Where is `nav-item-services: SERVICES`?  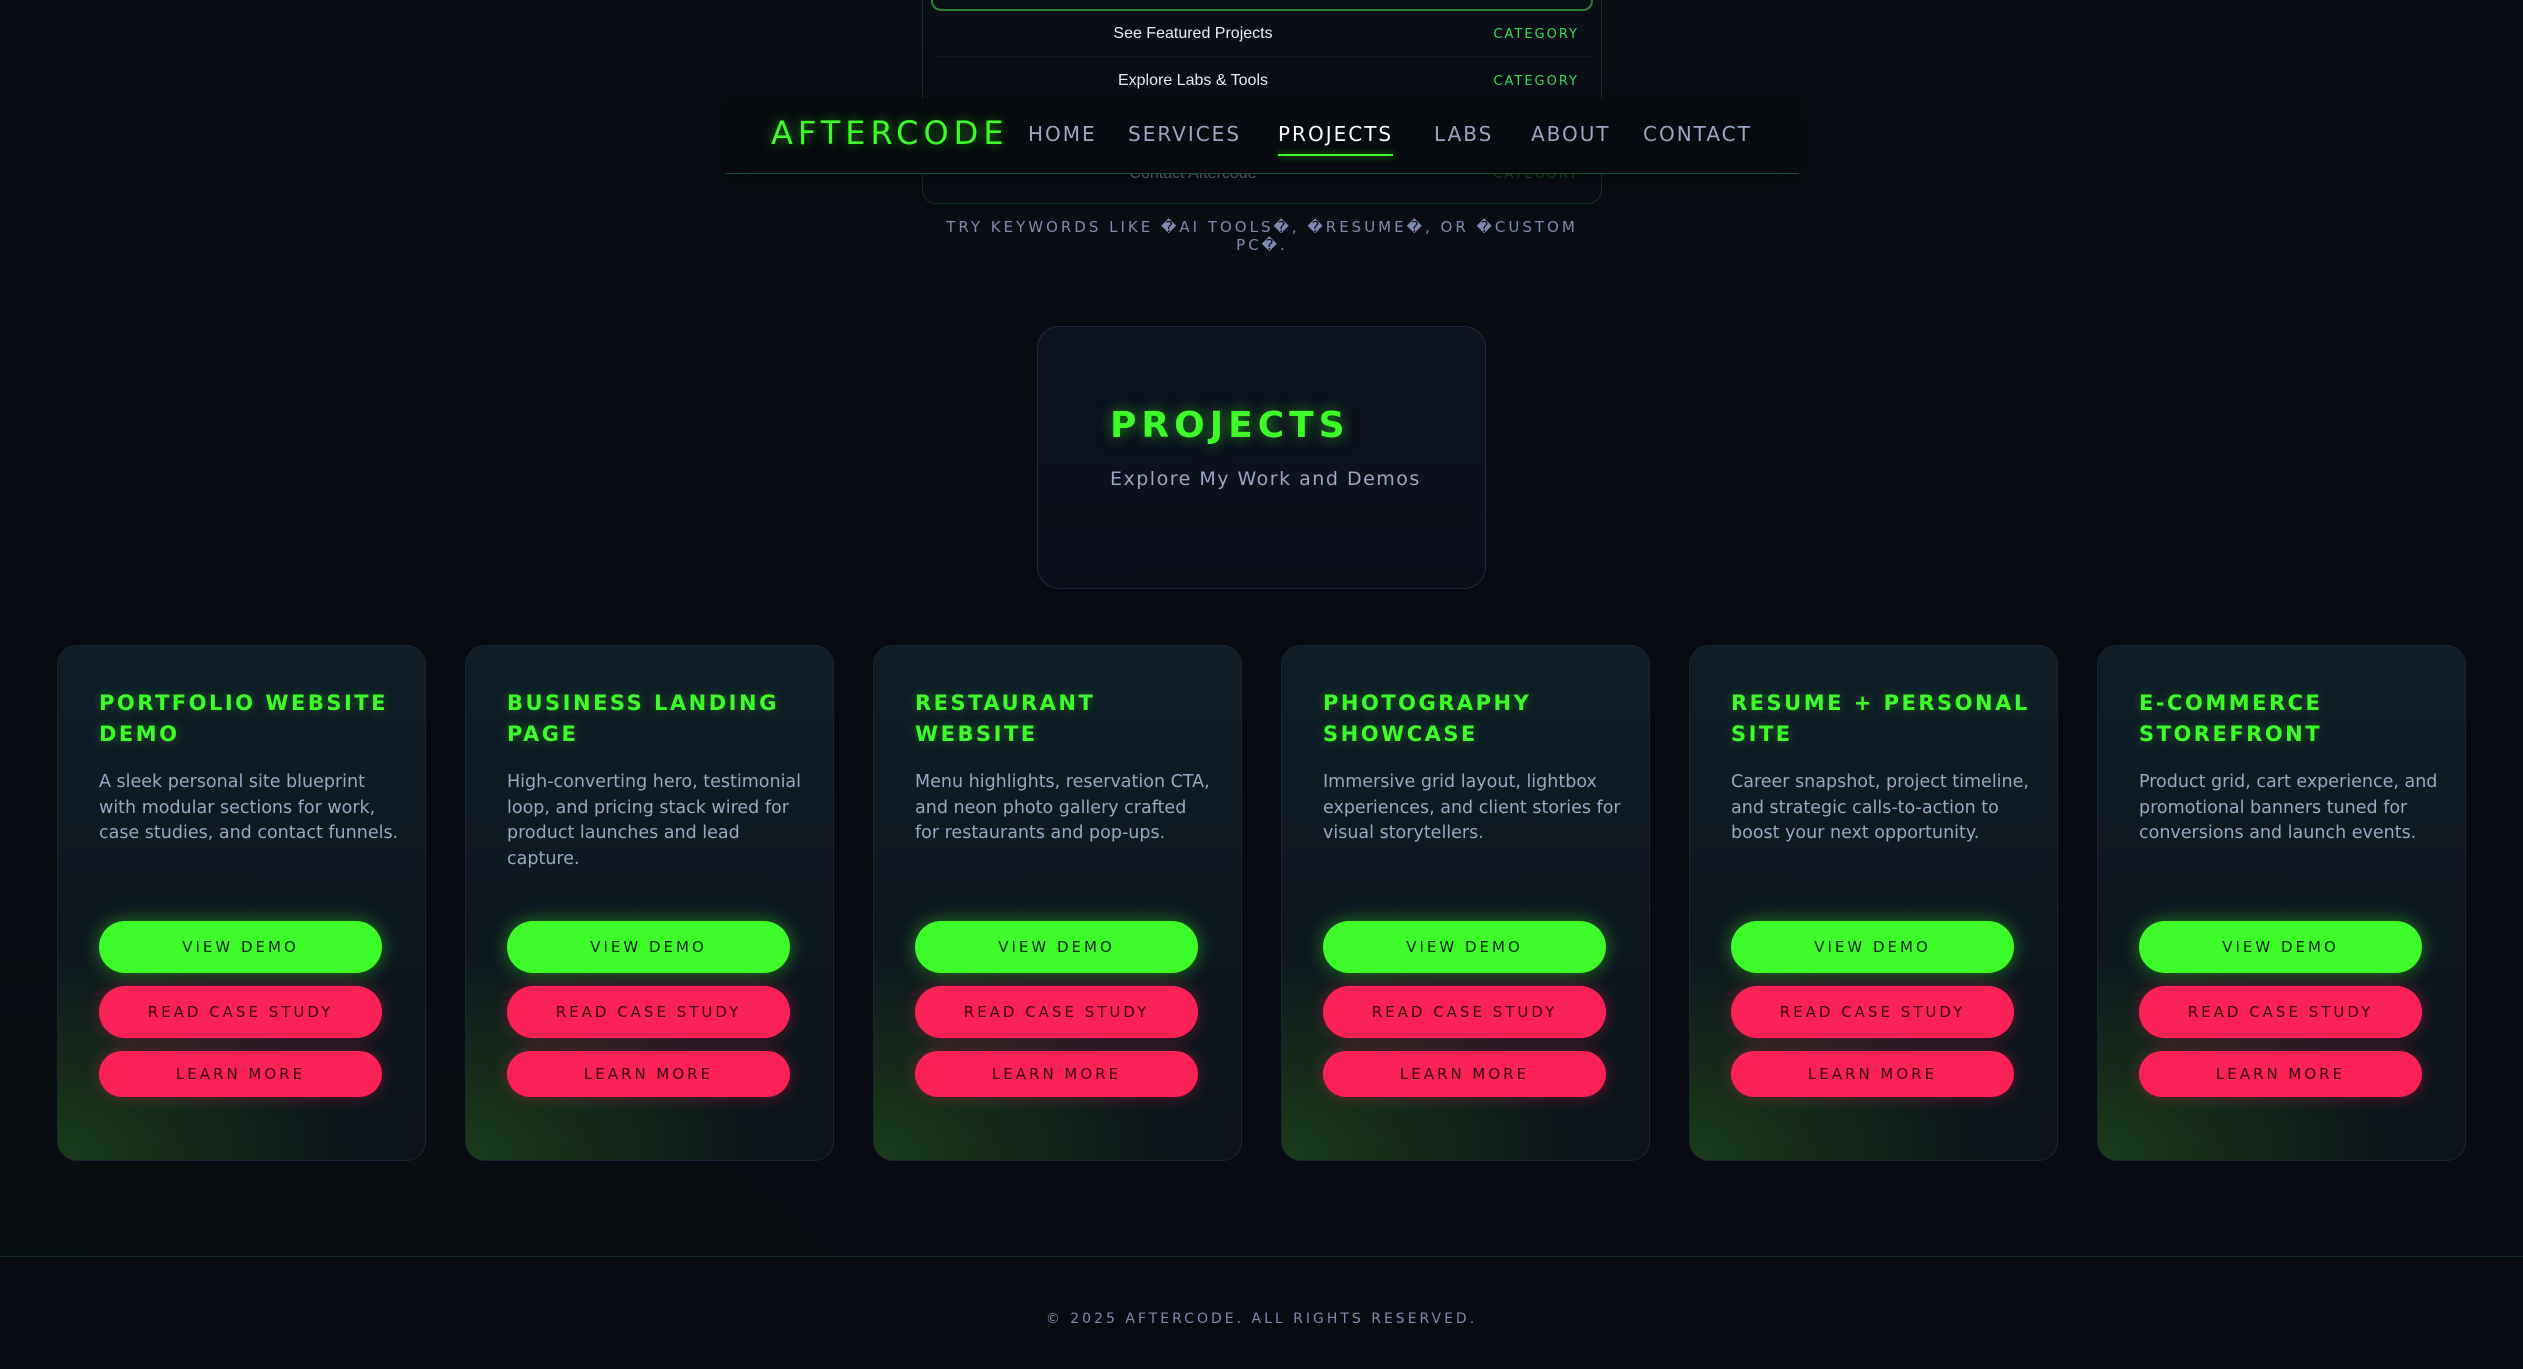 nav-item-services: SERVICES is located at coordinates (1184, 134).